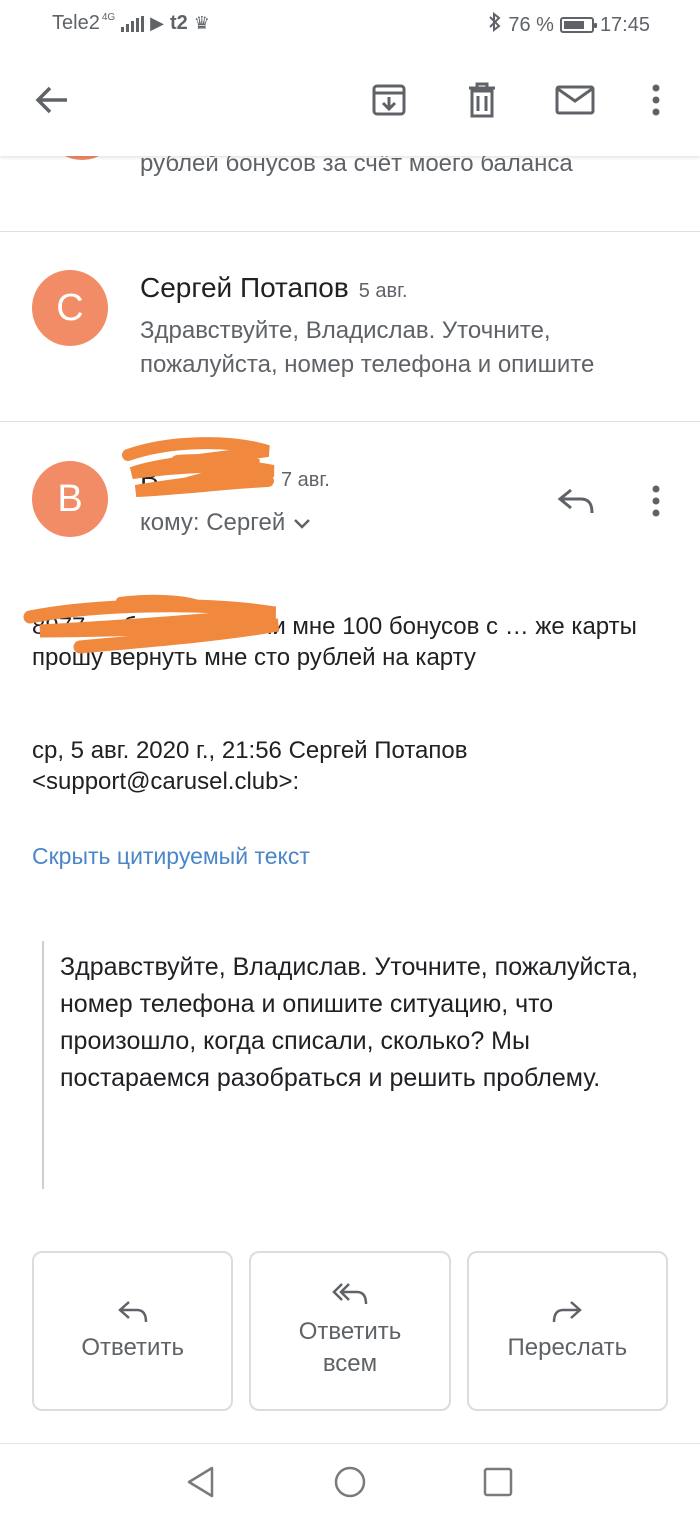 This screenshot has width=700, height=1517. Describe the element at coordinates (567, 1331) in the screenshot. I see `forward-button: Переслать` at that location.